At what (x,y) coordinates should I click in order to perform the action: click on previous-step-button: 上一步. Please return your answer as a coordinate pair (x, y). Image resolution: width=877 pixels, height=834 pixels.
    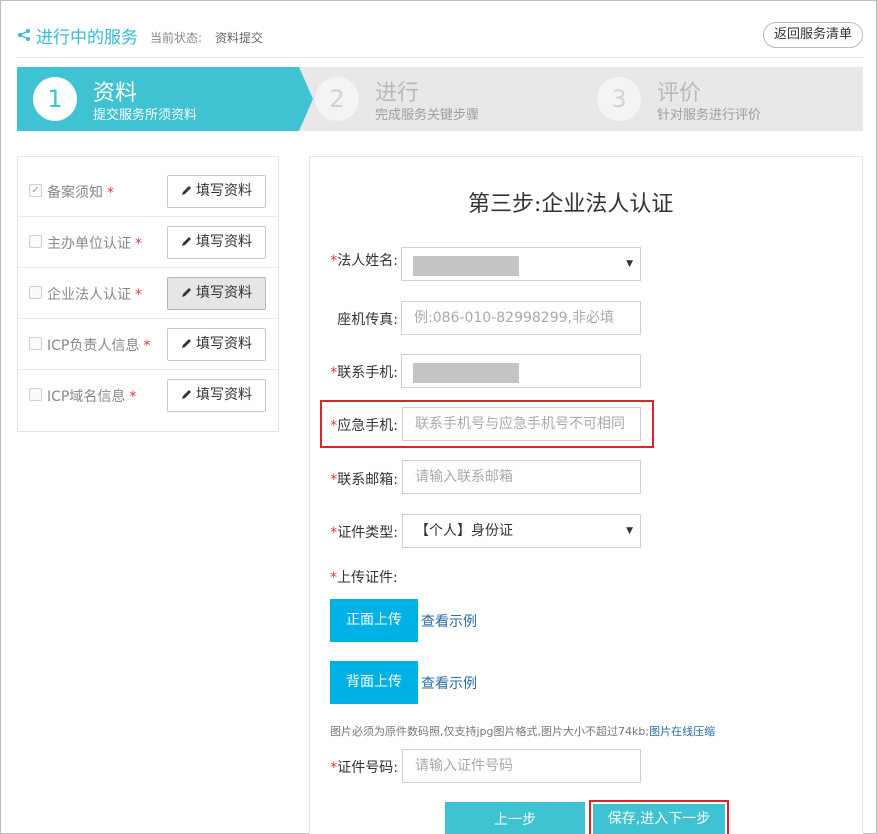
    Looking at the image, I should click on (515, 818).